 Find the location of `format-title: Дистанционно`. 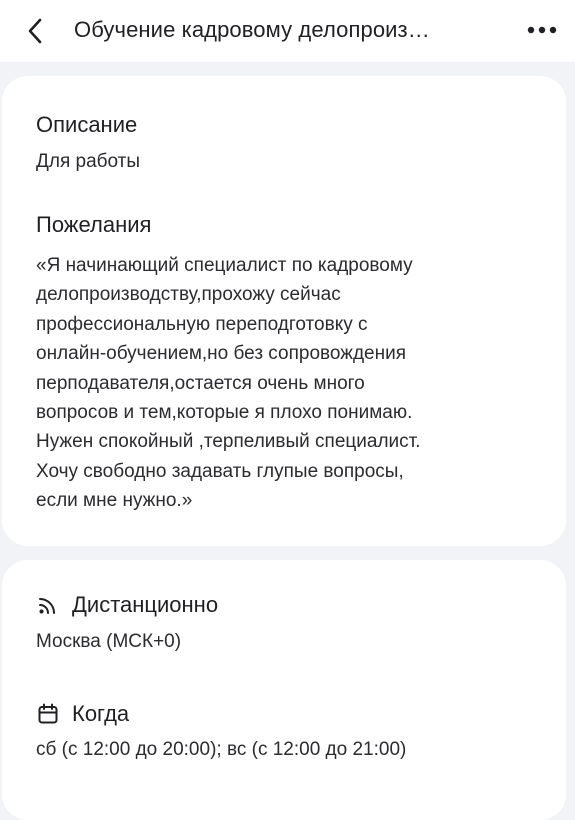

format-title: Дистанционно is located at coordinates (145, 604).